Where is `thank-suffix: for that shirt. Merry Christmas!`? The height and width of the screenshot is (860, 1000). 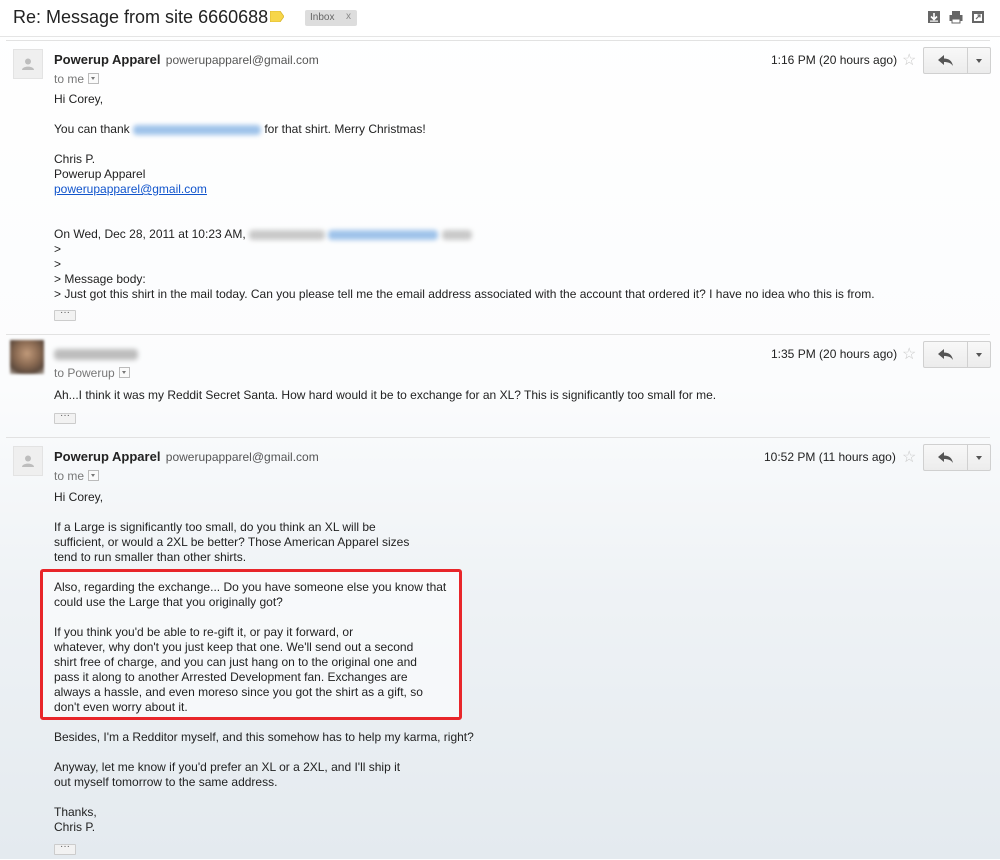
thank-suffix: for that shirt. Merry Christmas! is located at coordinates (345, 129).